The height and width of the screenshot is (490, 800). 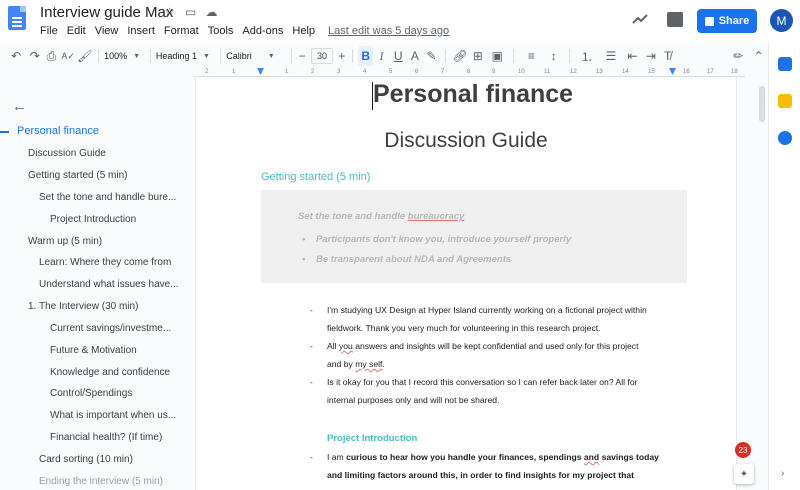 I want to click on outline-item: Discussion Guide, so click(x=67, y=153).